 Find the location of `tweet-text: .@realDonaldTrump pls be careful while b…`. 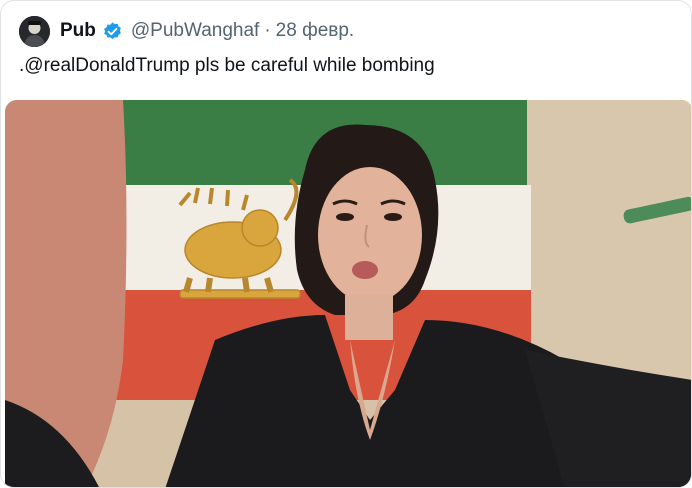

tweet-text: .@realDonaldTrump pls be careful while b… is located at coordinates (227, 65).